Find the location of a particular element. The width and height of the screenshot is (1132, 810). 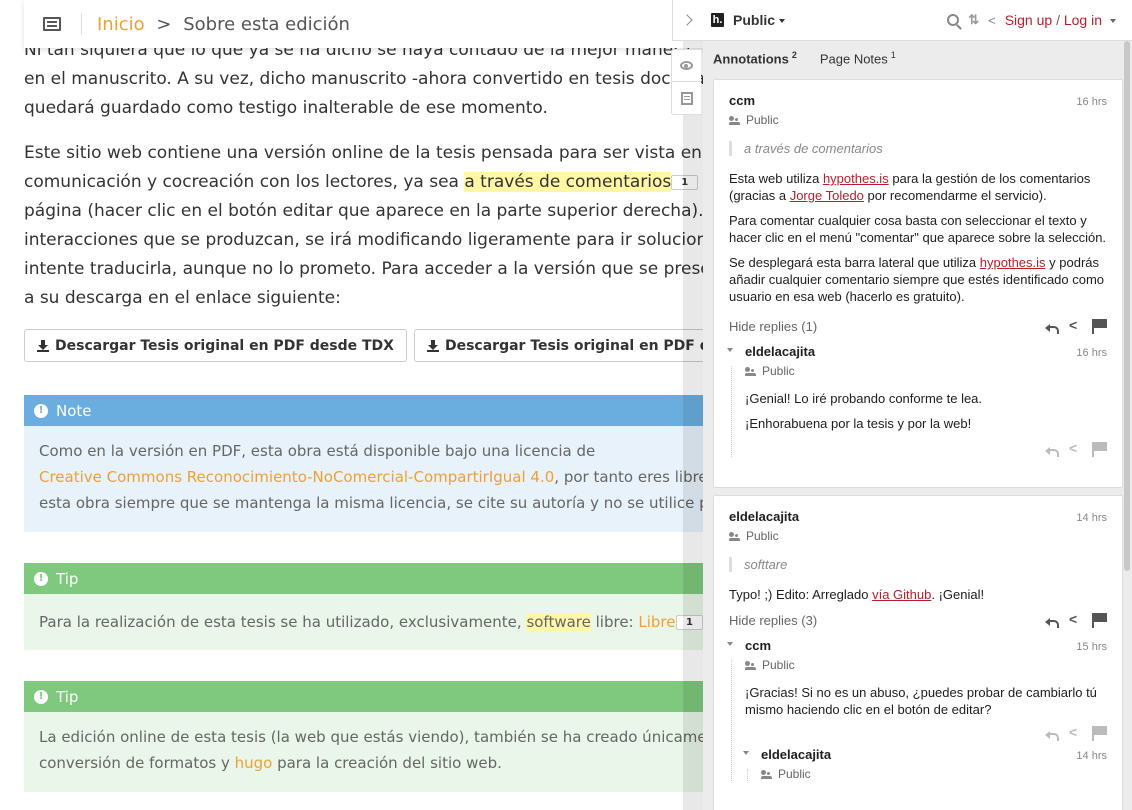

note-header: ! Note is located at coordinates (369, 410).